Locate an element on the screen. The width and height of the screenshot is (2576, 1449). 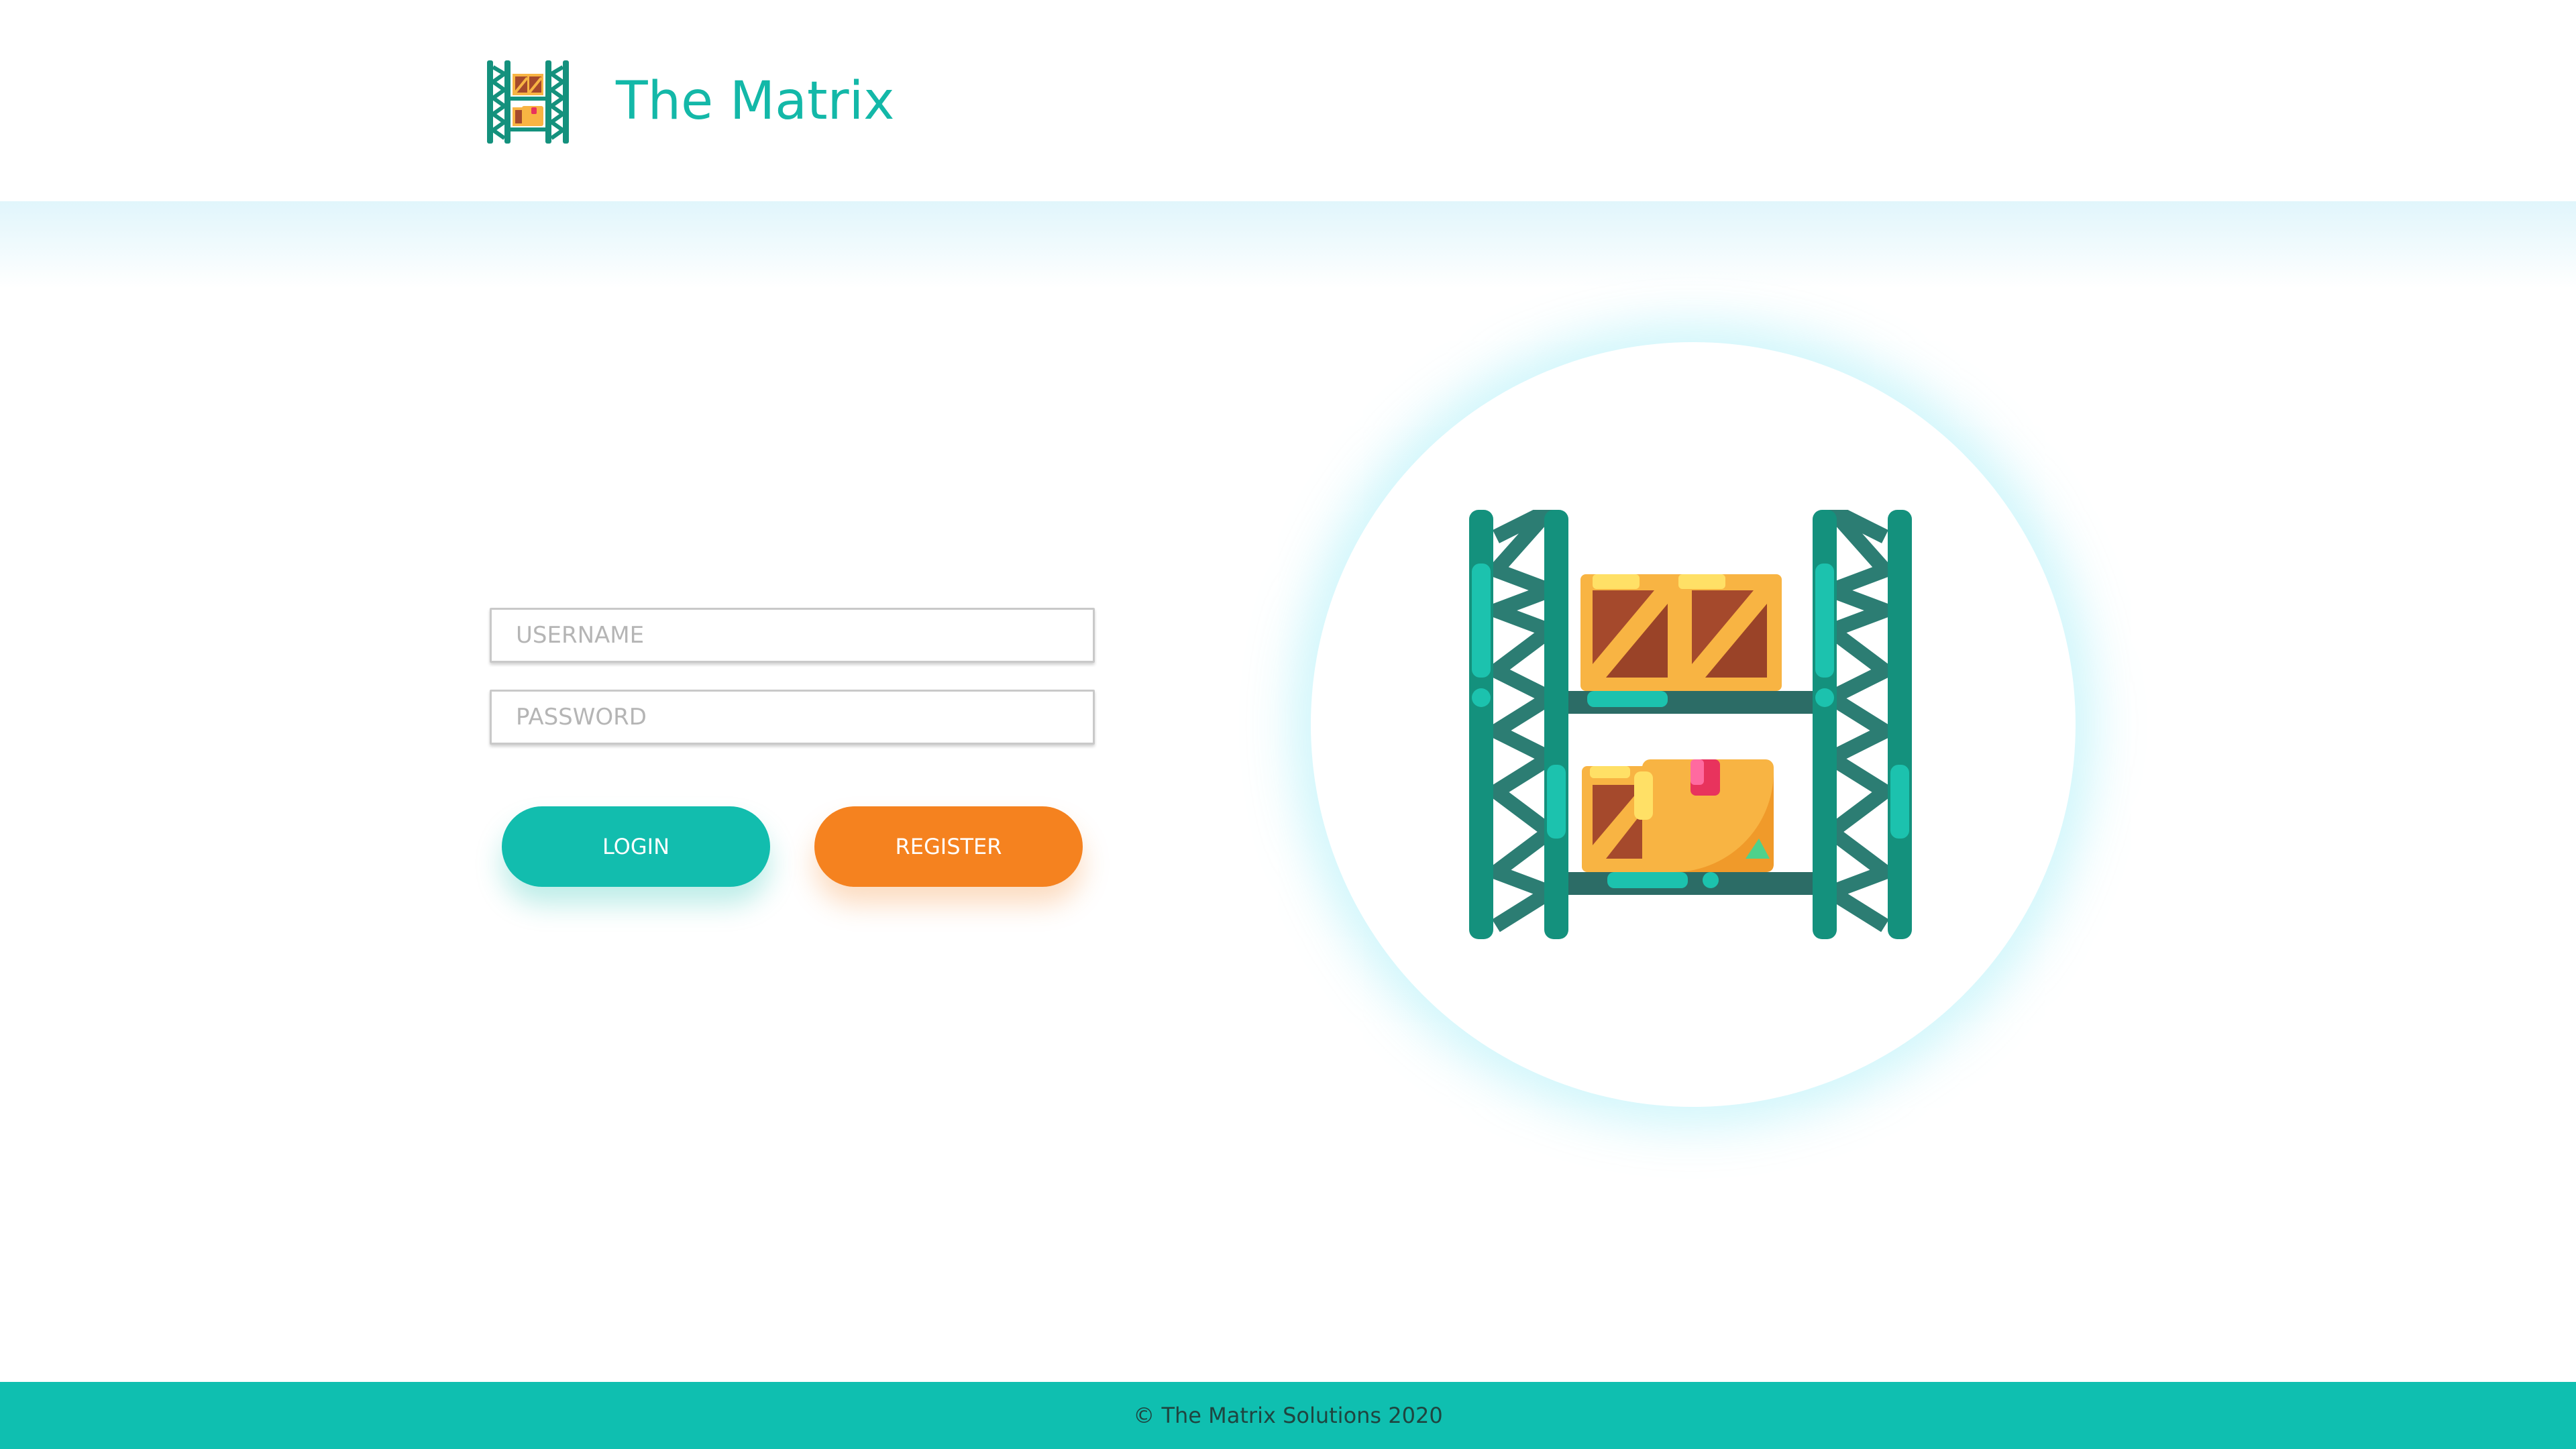
bottom-boxes is located at coordinates (1678, 816).